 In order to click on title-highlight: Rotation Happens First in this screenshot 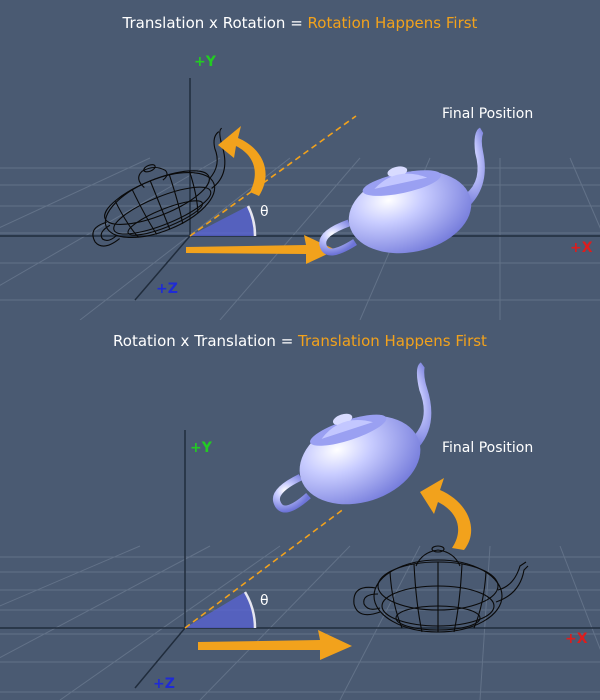, I will do `click(392, 23)`.